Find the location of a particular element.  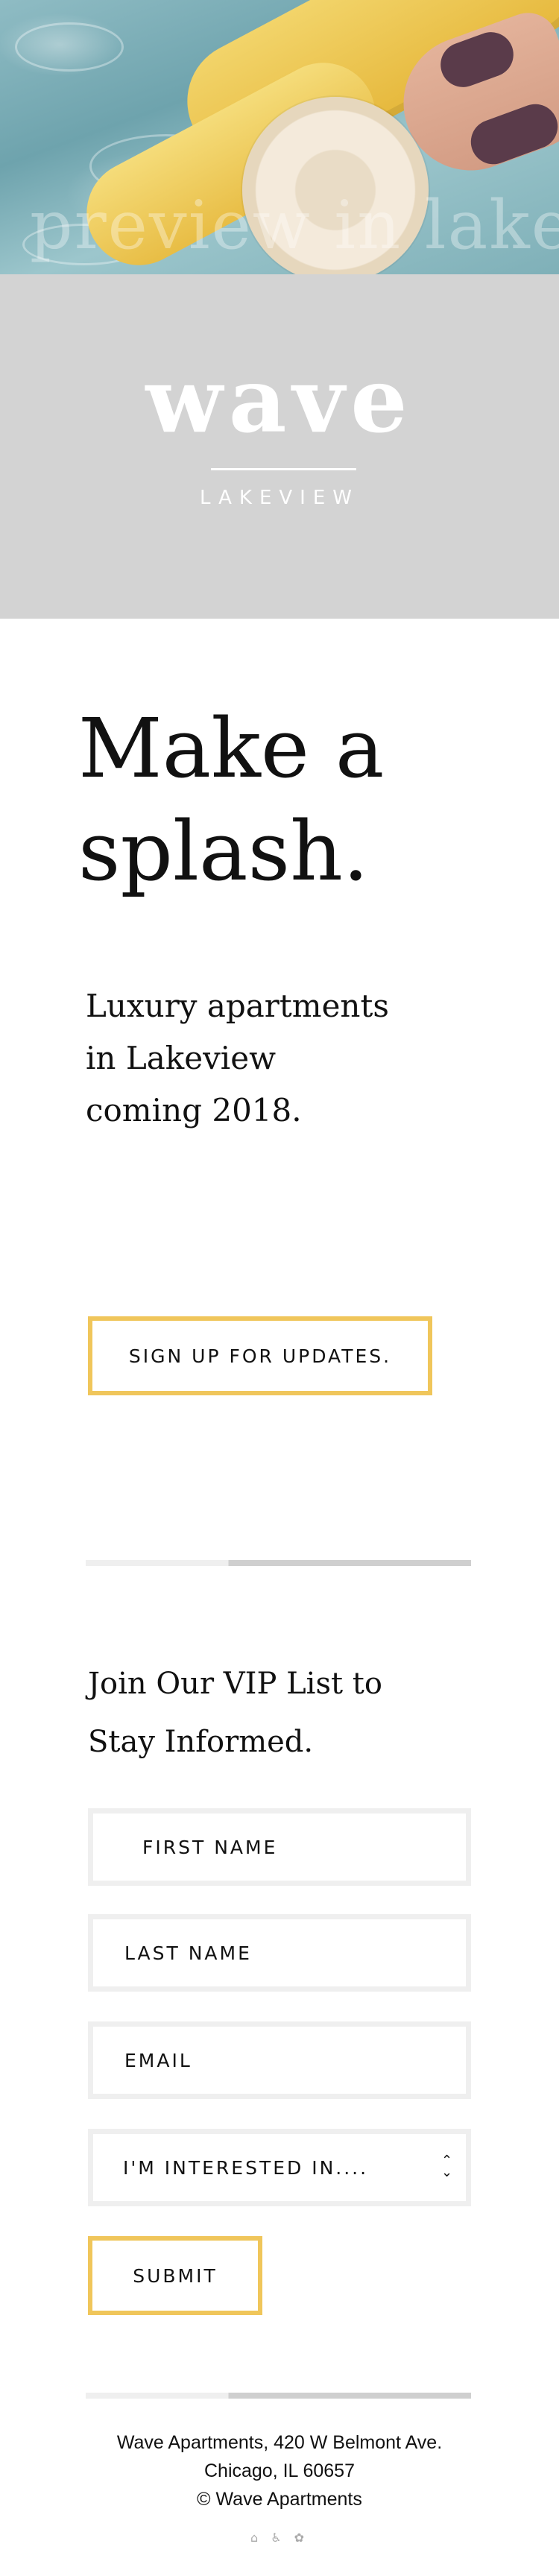

footer-divider is located at coordinates (278, 2396).